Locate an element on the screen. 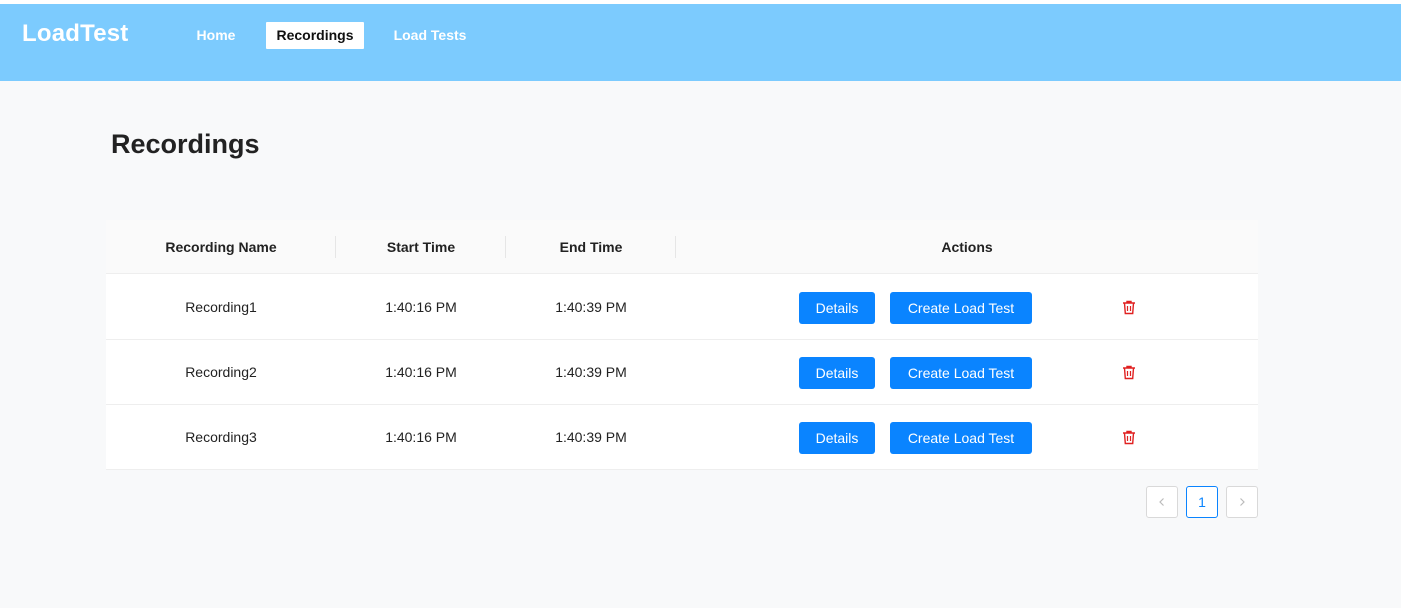 The width and height of the screenshot is (1401, 608). pagination-page-current: 1 is located at coordinates (1202, 502).